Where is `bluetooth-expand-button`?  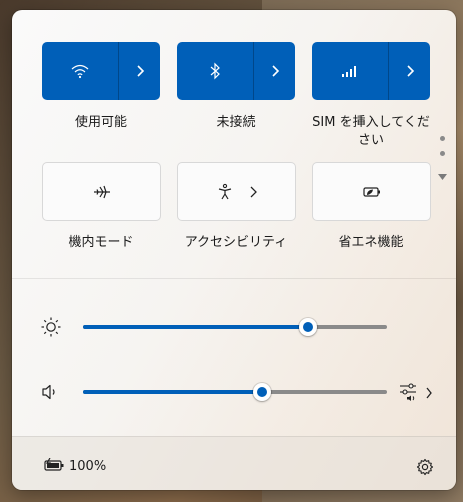
bluetooth-expand-button is located at coordinates (274, 71).